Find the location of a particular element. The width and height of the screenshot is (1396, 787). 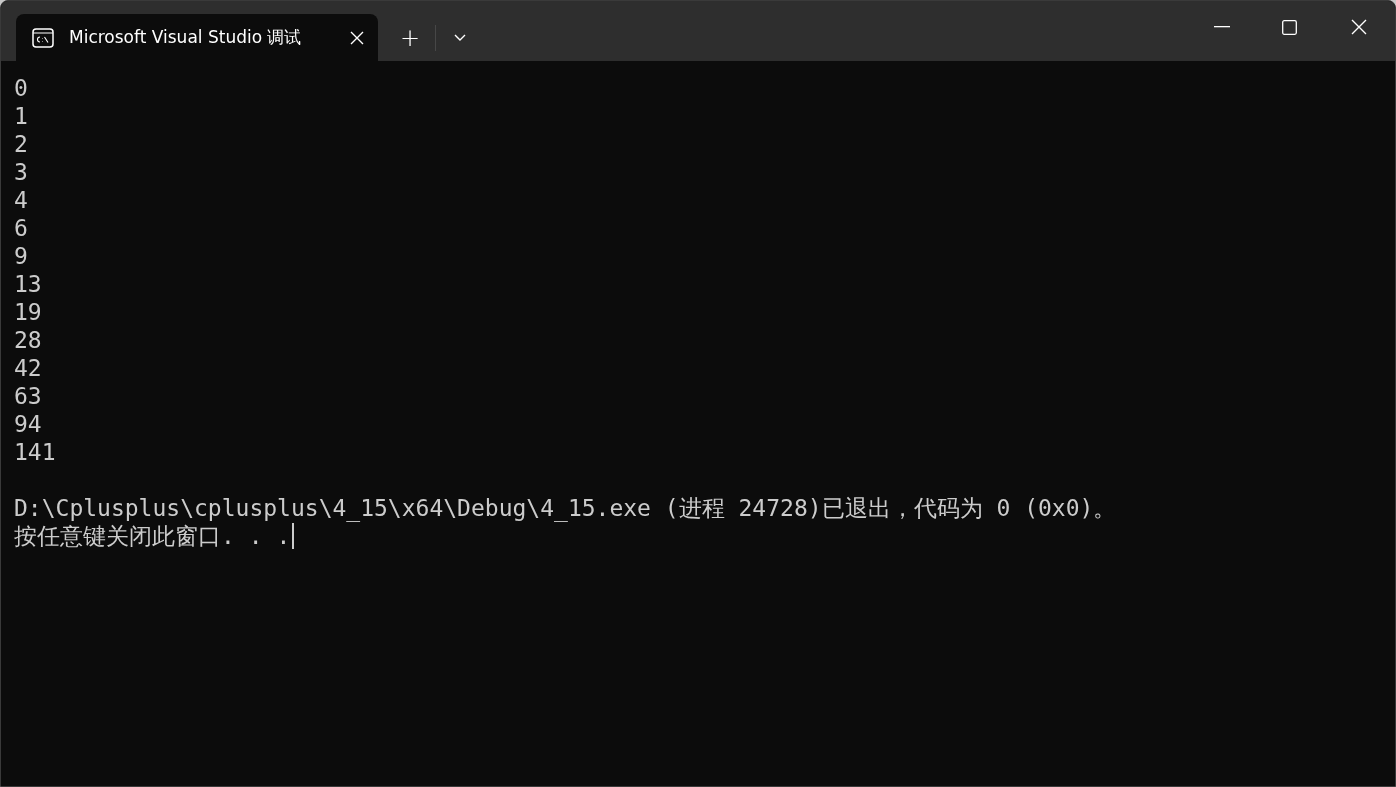

terminal-icon is located at coordinates (43, 37).